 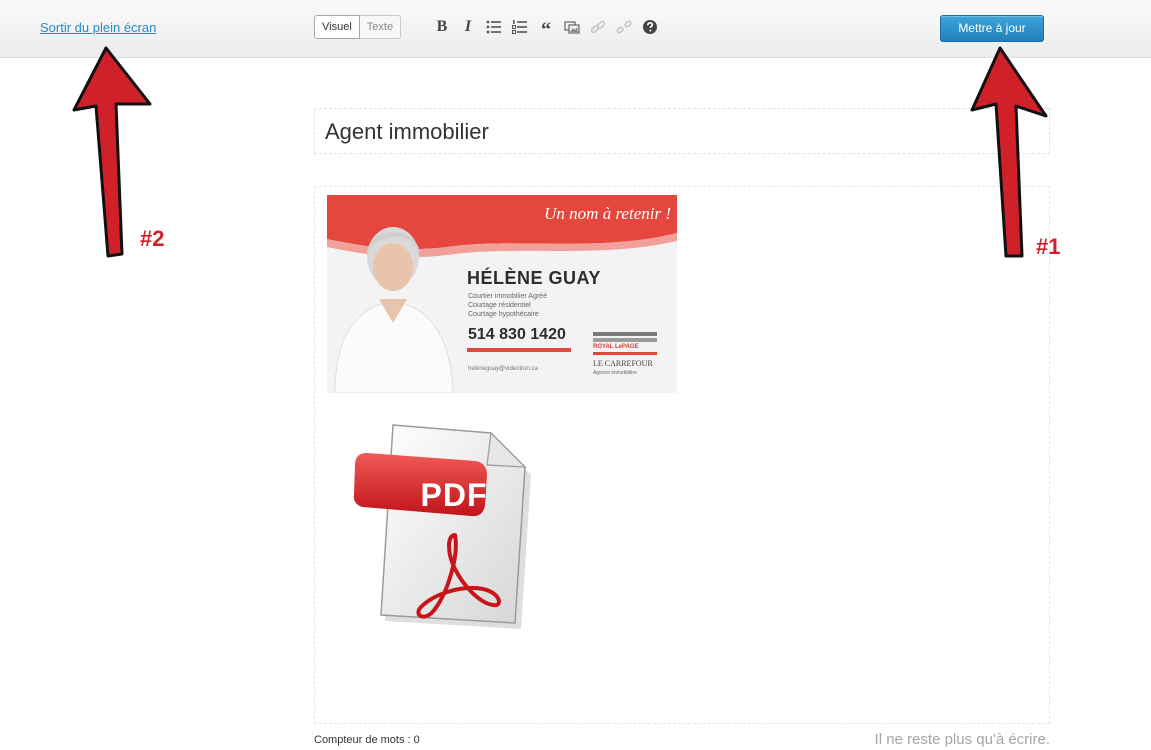 What do you see at coordinates (499, 305) in the screenshot?
I see `card-role: Courtage résidentiel` at bounding box center [499, 305].